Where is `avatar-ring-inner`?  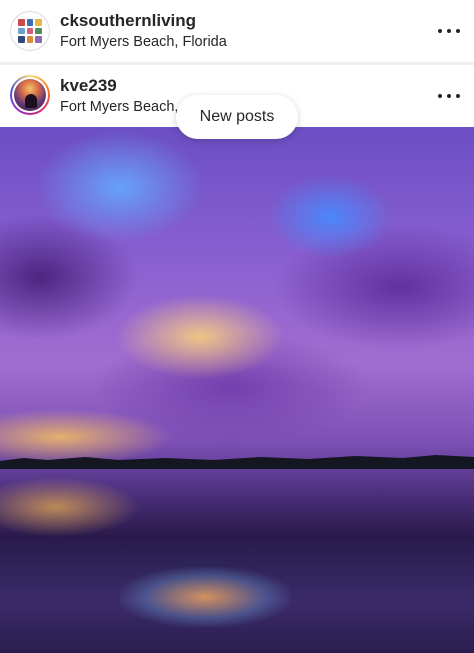 avatar-ring-inner is located at coordinates (30, 95).